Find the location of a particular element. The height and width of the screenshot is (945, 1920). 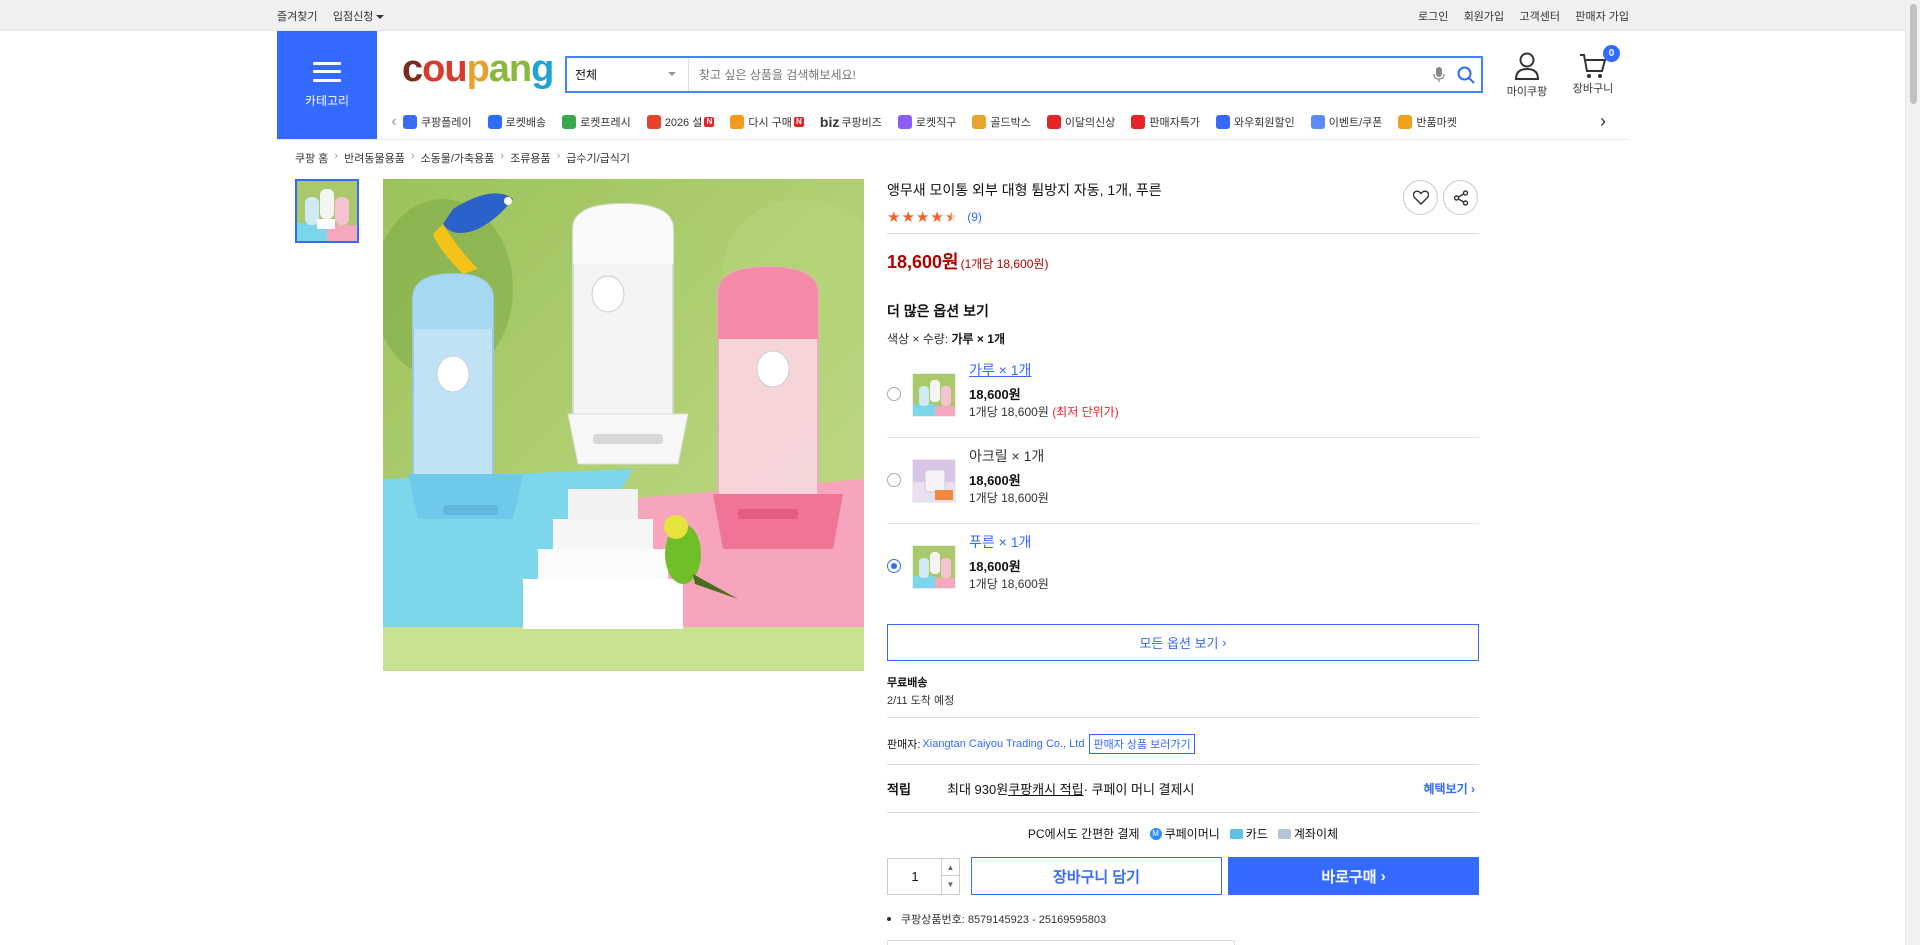

shortcut-item: 반품마켓 is located at coordinates (1427, 122).